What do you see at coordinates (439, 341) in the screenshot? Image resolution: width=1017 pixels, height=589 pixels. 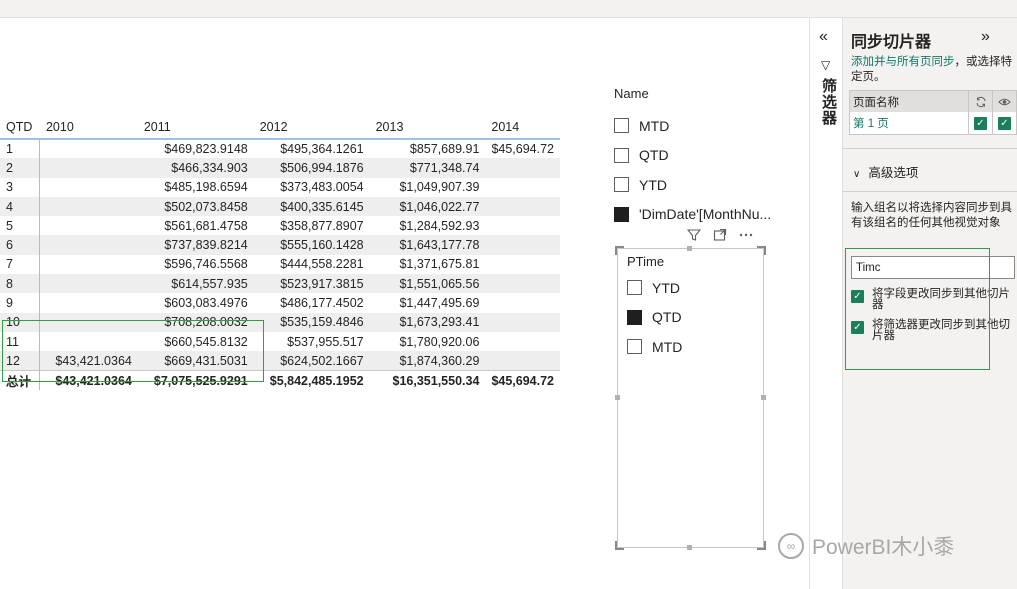 I see `table-cell: $1,780,920.06` at bounding box center [439, 341].